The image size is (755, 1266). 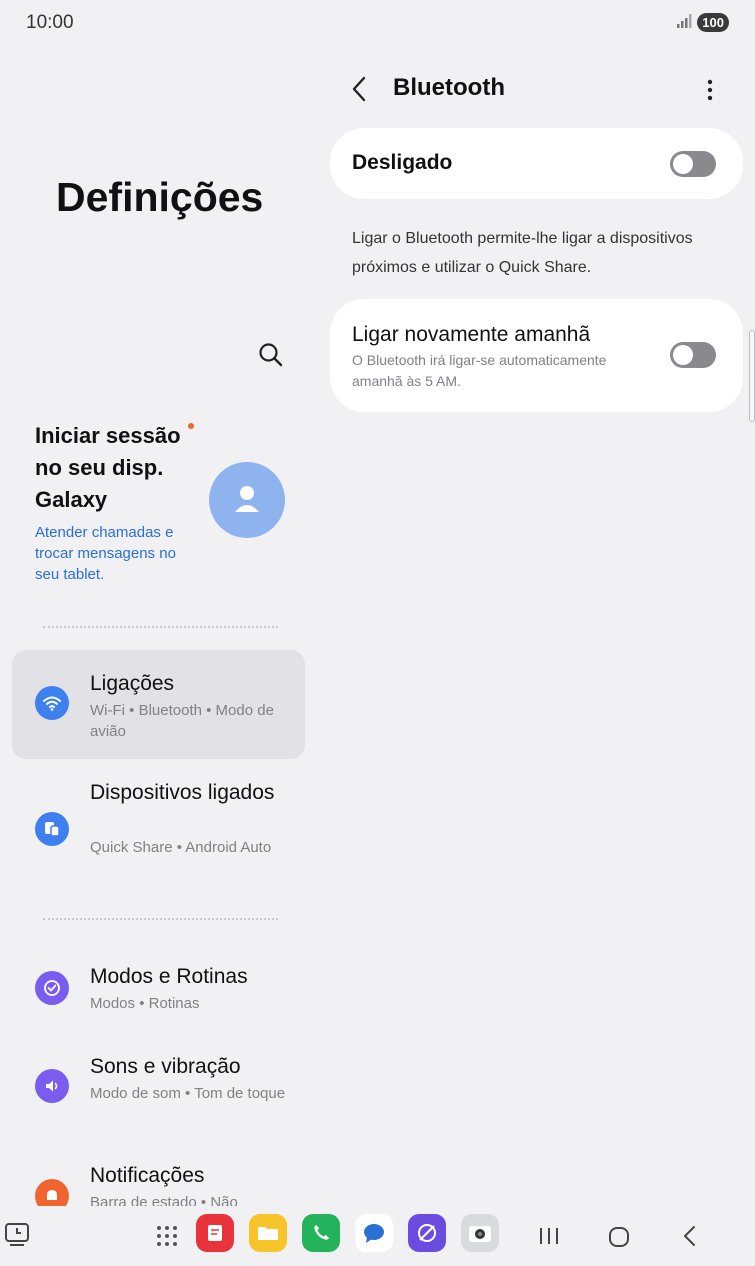 What do you see at coordinates (145, 1003) in the screenshot?
I see `menu-item-subtitle: Modos • Rotinas` at bounding box center [145, 1003].